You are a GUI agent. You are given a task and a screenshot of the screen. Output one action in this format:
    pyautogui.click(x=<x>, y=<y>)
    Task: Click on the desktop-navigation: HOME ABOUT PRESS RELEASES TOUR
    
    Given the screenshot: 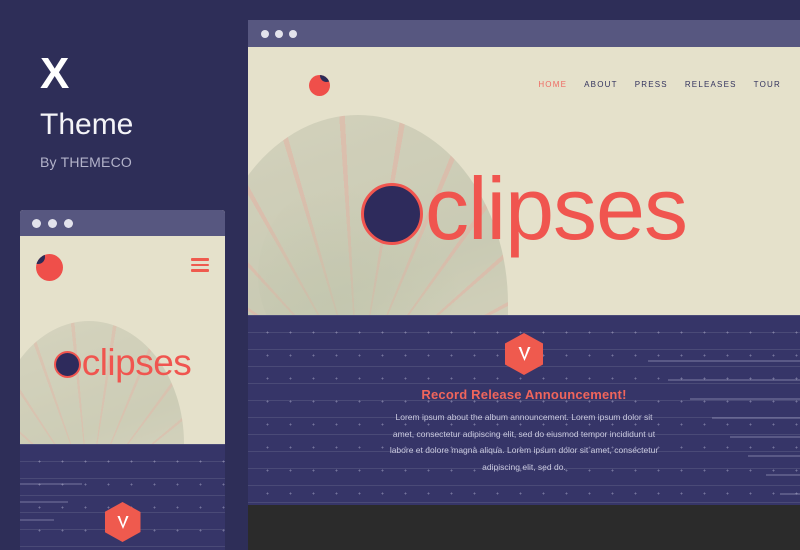 What is the action you would take?
    pyautogui.click(x=659, y=84)
    